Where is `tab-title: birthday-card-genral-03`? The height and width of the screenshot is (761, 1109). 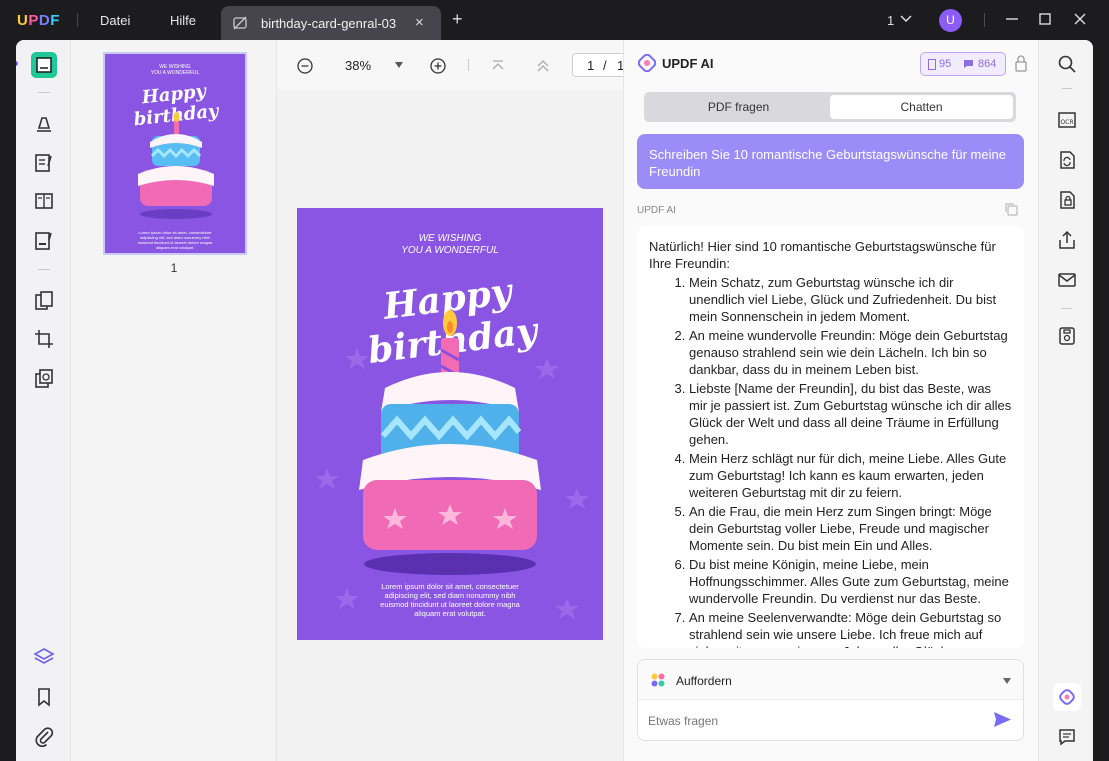
tab-title: birthday-card-genral-03 is located at coordinates (329, 23).